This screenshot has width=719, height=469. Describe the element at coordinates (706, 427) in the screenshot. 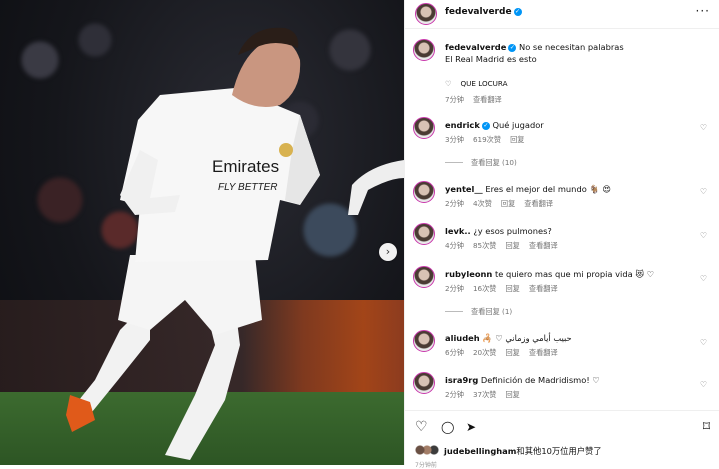

I see `save-icon: ⌑` at that location.